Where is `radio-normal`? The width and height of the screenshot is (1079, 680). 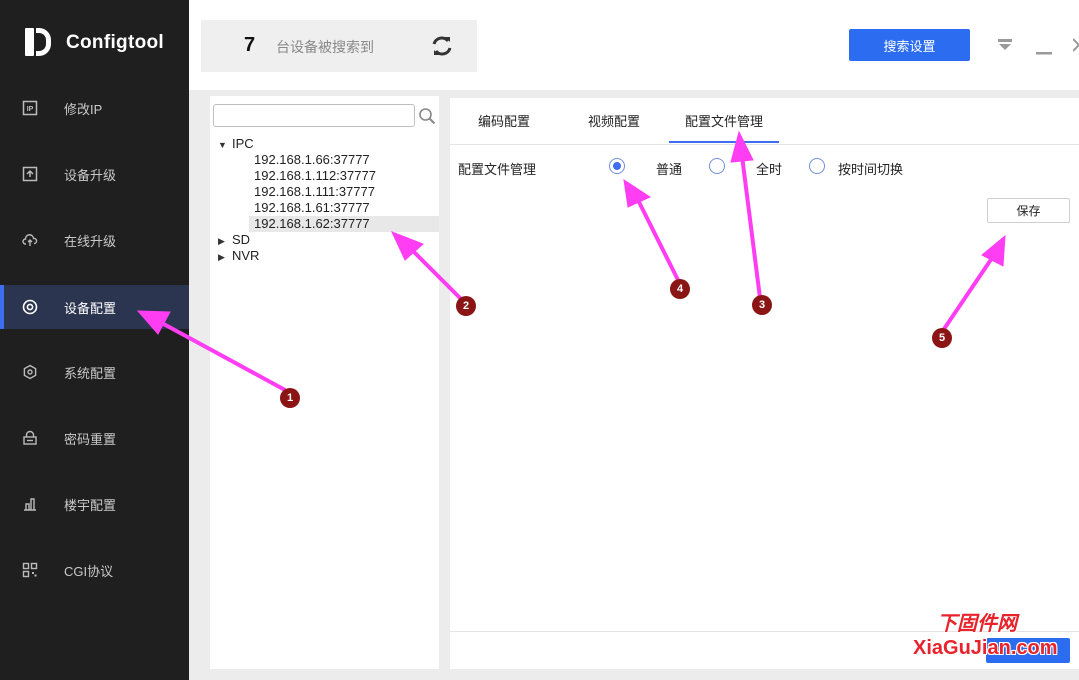
radio-normal is located at coordinates (617, 166).